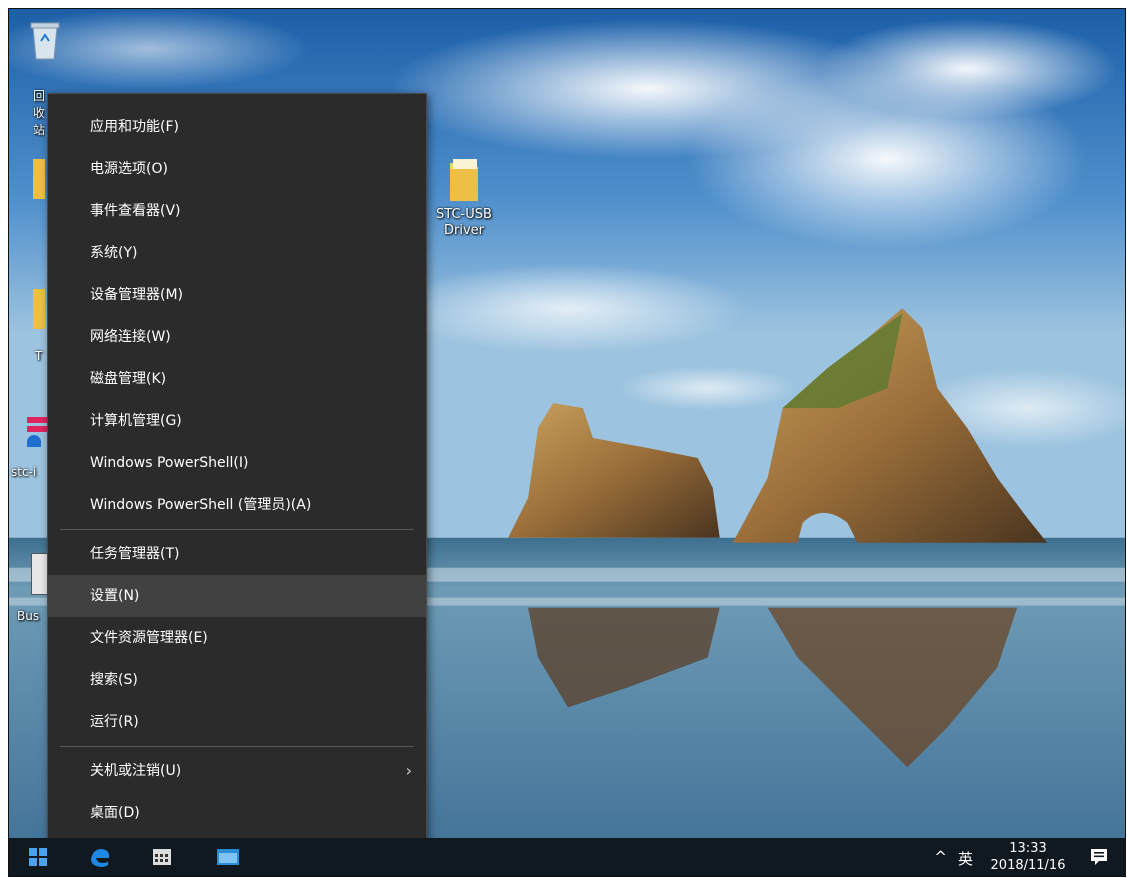  What do you see at coordinates (1028, 857) in the screenshot?
I see `taskbar-clock: 13:33 2018/11/16` at bounding box center [1028, 857].